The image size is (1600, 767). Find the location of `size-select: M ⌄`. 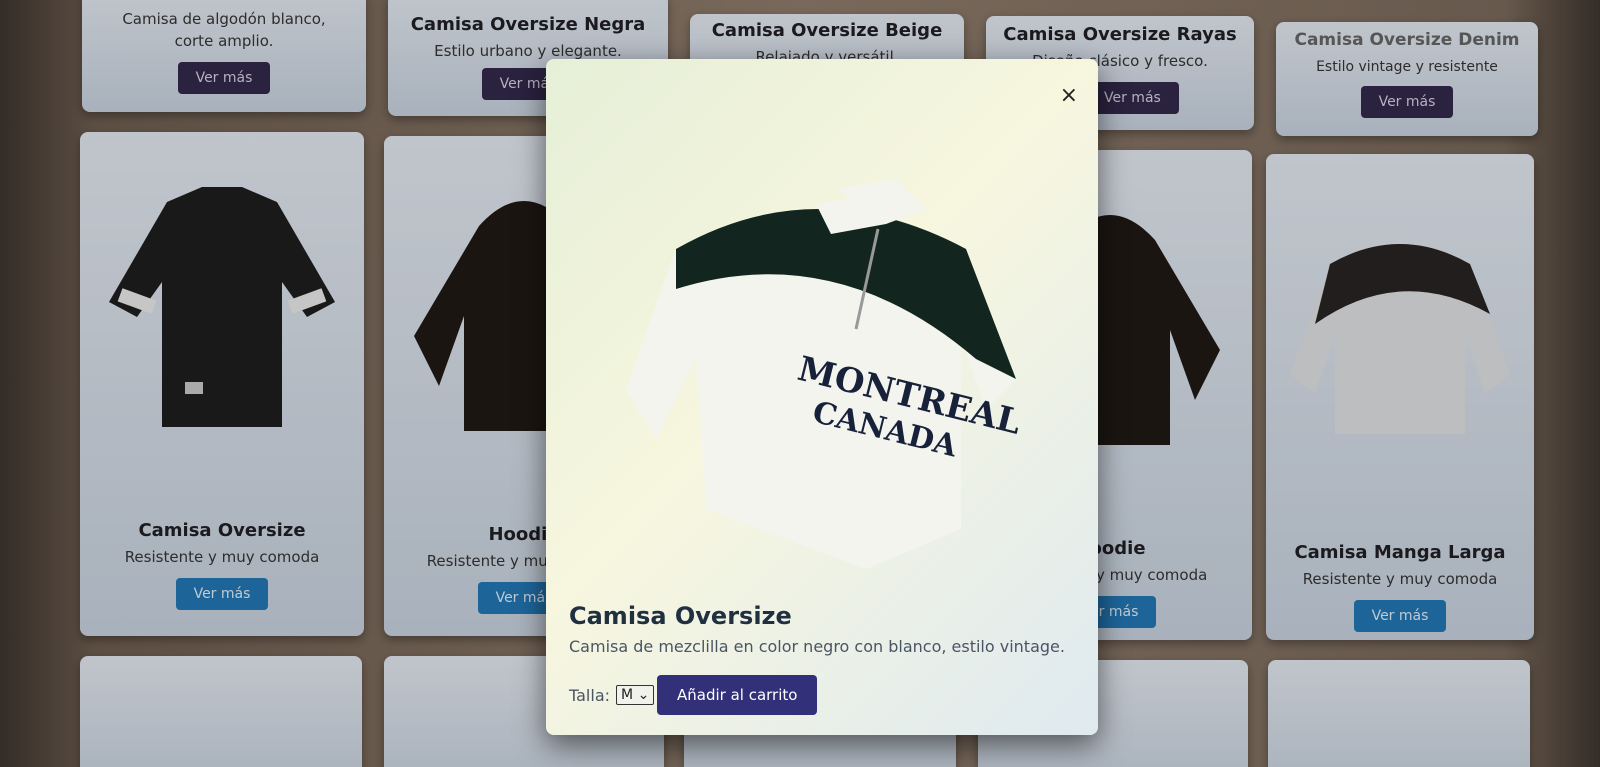

size-select: M ⌄ is located at coordinates (635, 695).